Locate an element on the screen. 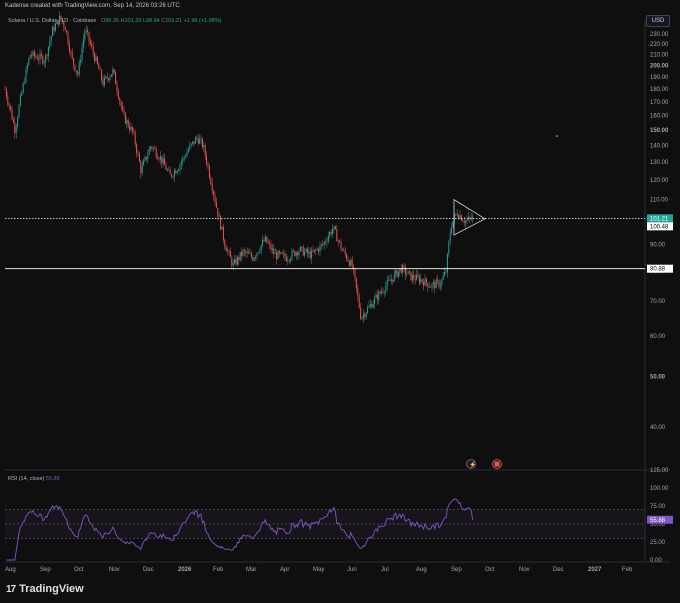 This screenshot has width=680, height=603. price-tick-label: 40.00 is located at coordinates (658, 428).